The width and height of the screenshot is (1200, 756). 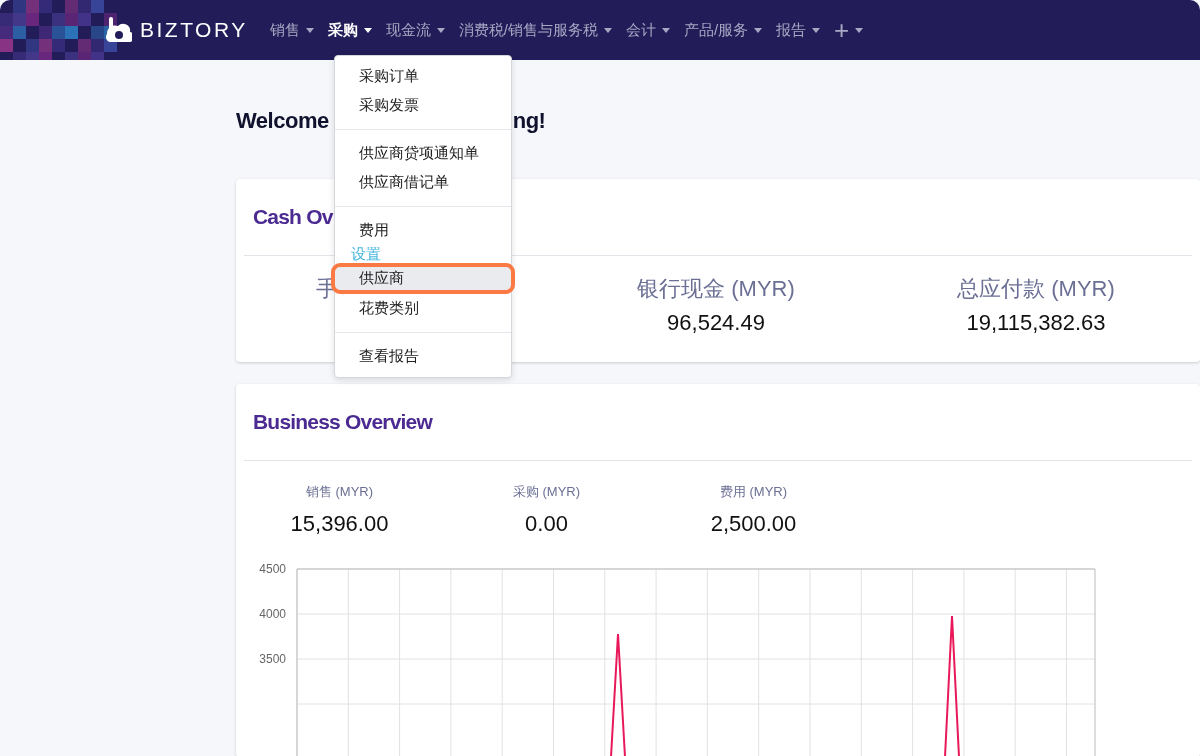 What do you see at coordinates (849, 30) in the screenshot?
I see `nav-menu-item: +` at bounding box center [849, 30].